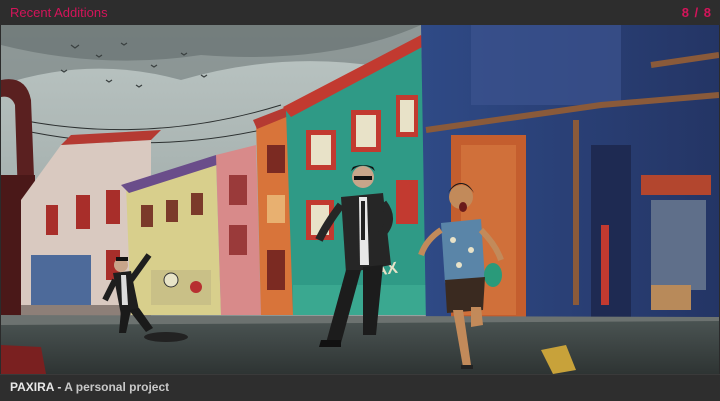 The width and height of the screenshot is (720, 401). What do you see at coordinates (360, 387) in the screenshot?
I see `slide-caption: PAXIRA - A personal project` at bounding box center [360, 387].